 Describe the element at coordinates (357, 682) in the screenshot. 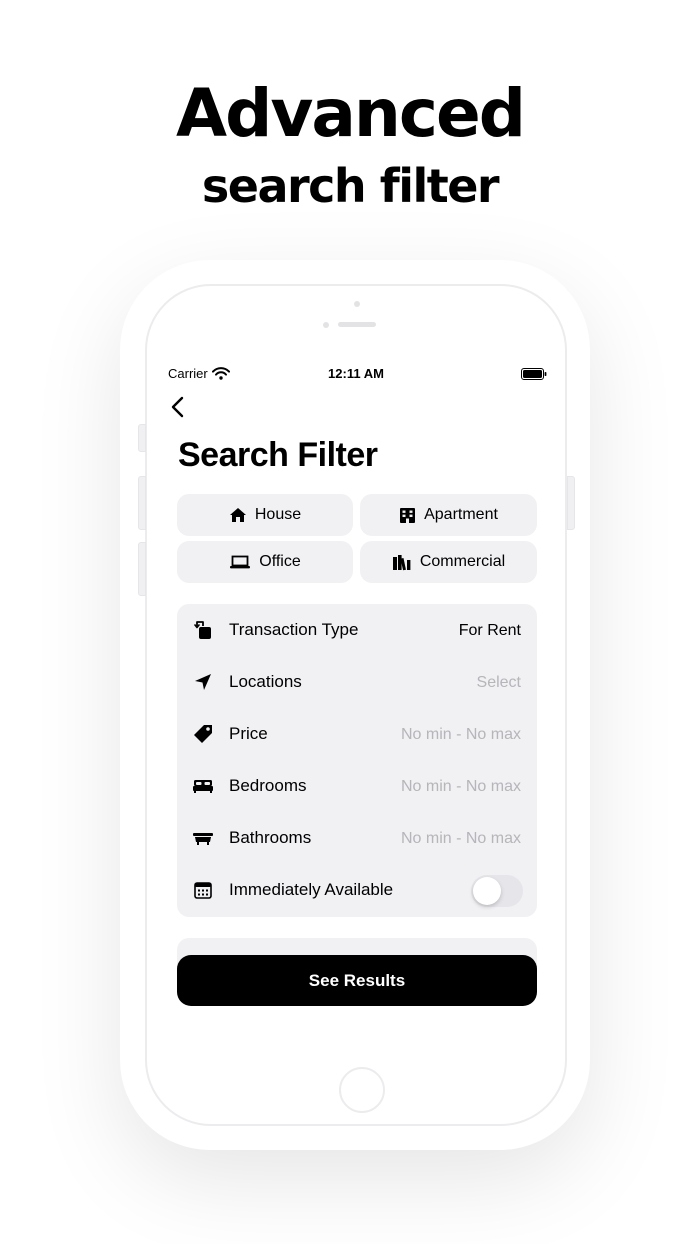

I see `filter-row-locations: Locations Select` at that location.